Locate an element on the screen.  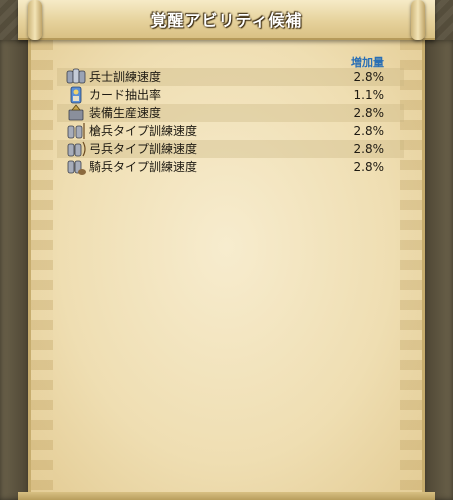
ability-name: カード抽出率 is located at coordinates (125, 95).